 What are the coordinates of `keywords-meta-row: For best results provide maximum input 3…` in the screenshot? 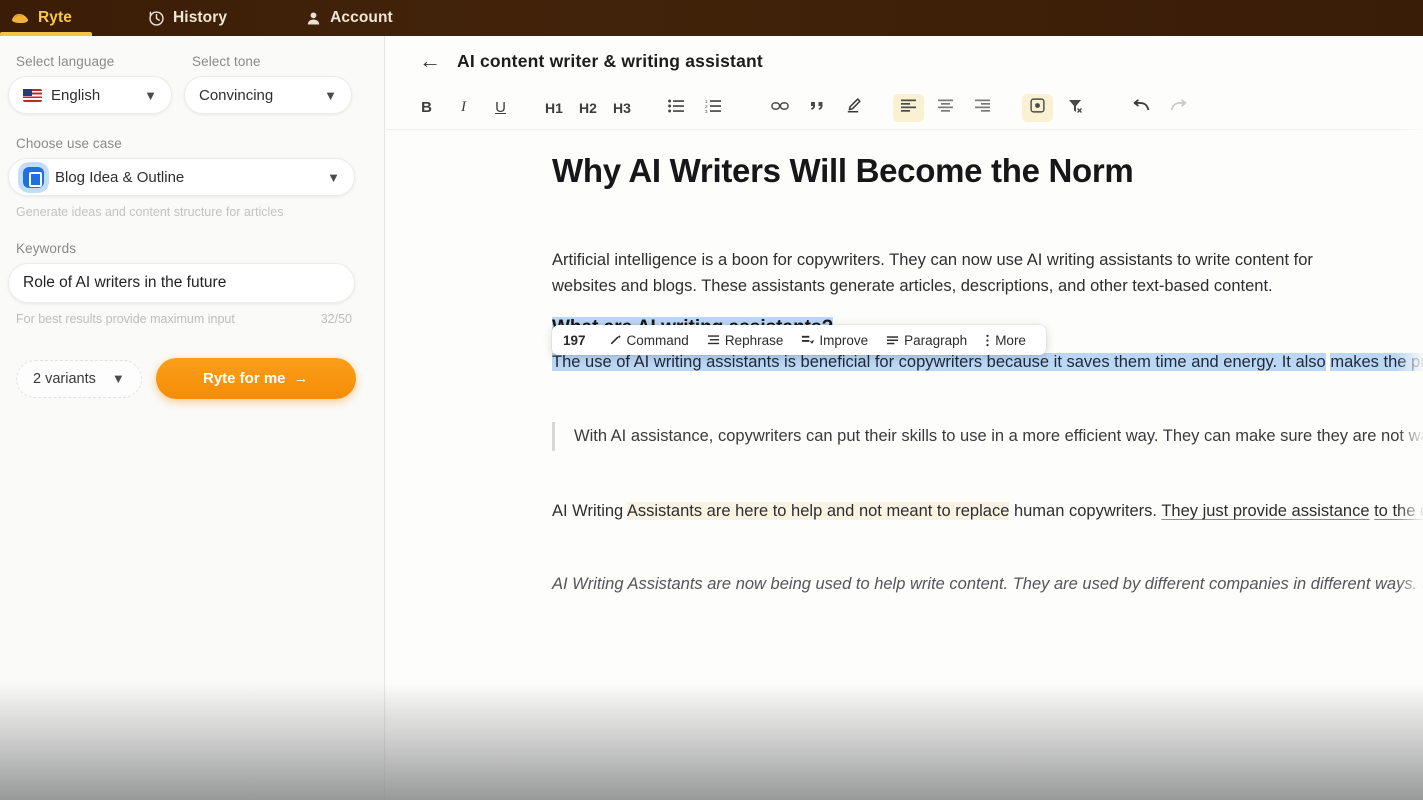 It's located at (185, 319).